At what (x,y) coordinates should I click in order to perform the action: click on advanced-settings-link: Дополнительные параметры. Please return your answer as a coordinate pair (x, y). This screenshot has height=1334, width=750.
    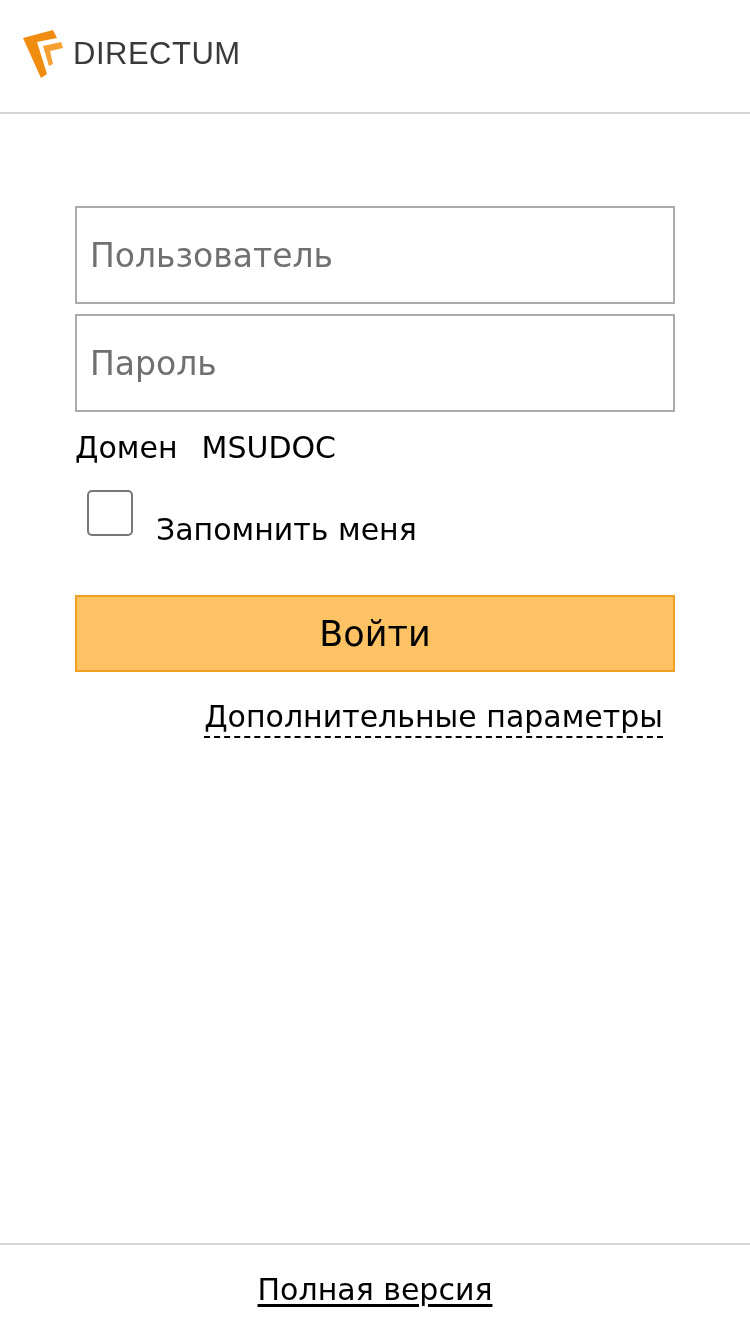
    Looking at the image, I should click on (433, 718).